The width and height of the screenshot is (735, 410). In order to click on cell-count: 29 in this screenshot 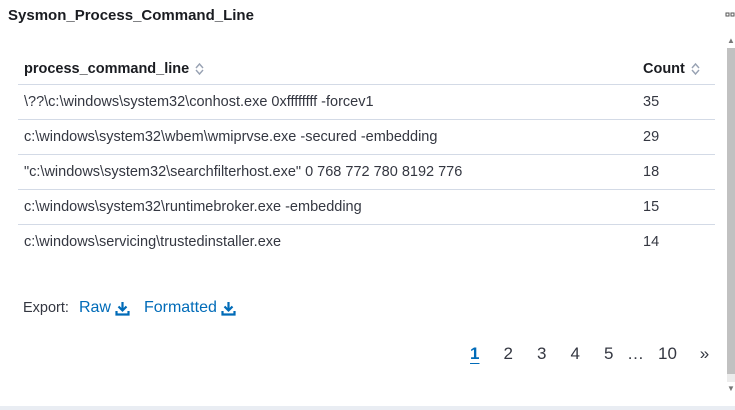, I will do `click(676, 137)`.